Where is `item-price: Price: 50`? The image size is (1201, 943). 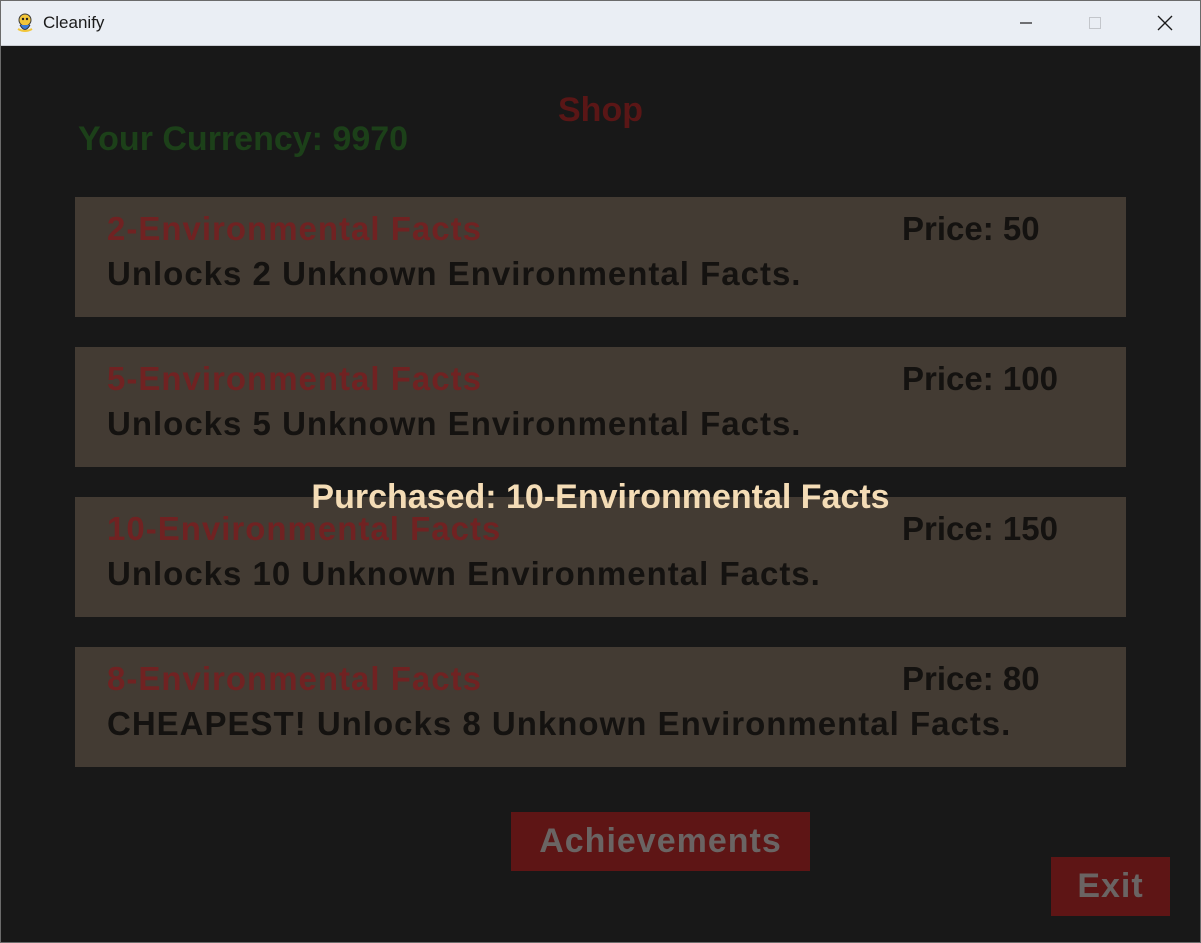 item-price: Price: 50 is located at coordinates (971, 228).